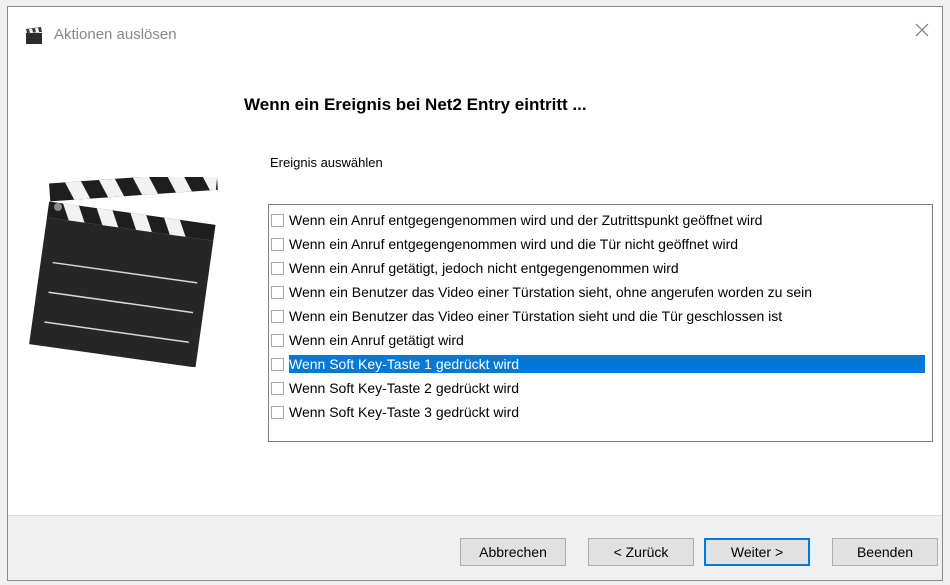  Describe the element at coordinates (326, 162) in the screenshot. I see `section-label: Ereignis auswählen` at that location.